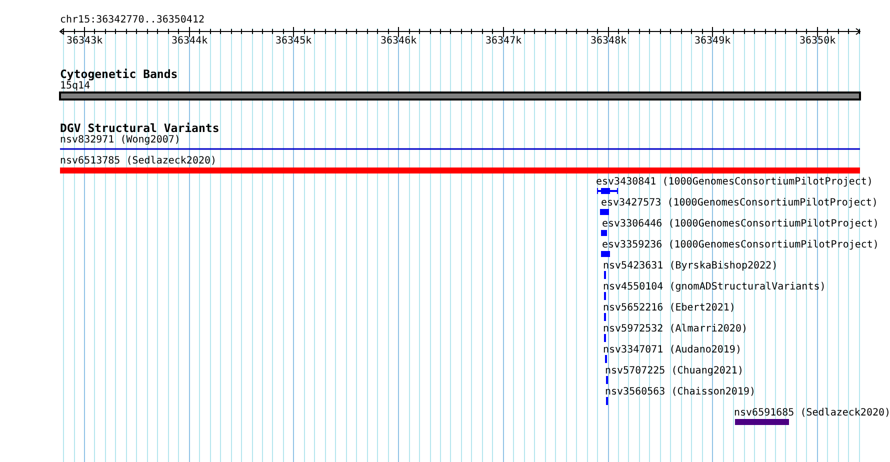 The width and height of the screenshot is (890, 462). What do you see at coordinates (714, 287) in the screenshot?
I see `feature-label: nsv4550104 (gnomADStructuralVariants)` at bounding box center [714, 287].